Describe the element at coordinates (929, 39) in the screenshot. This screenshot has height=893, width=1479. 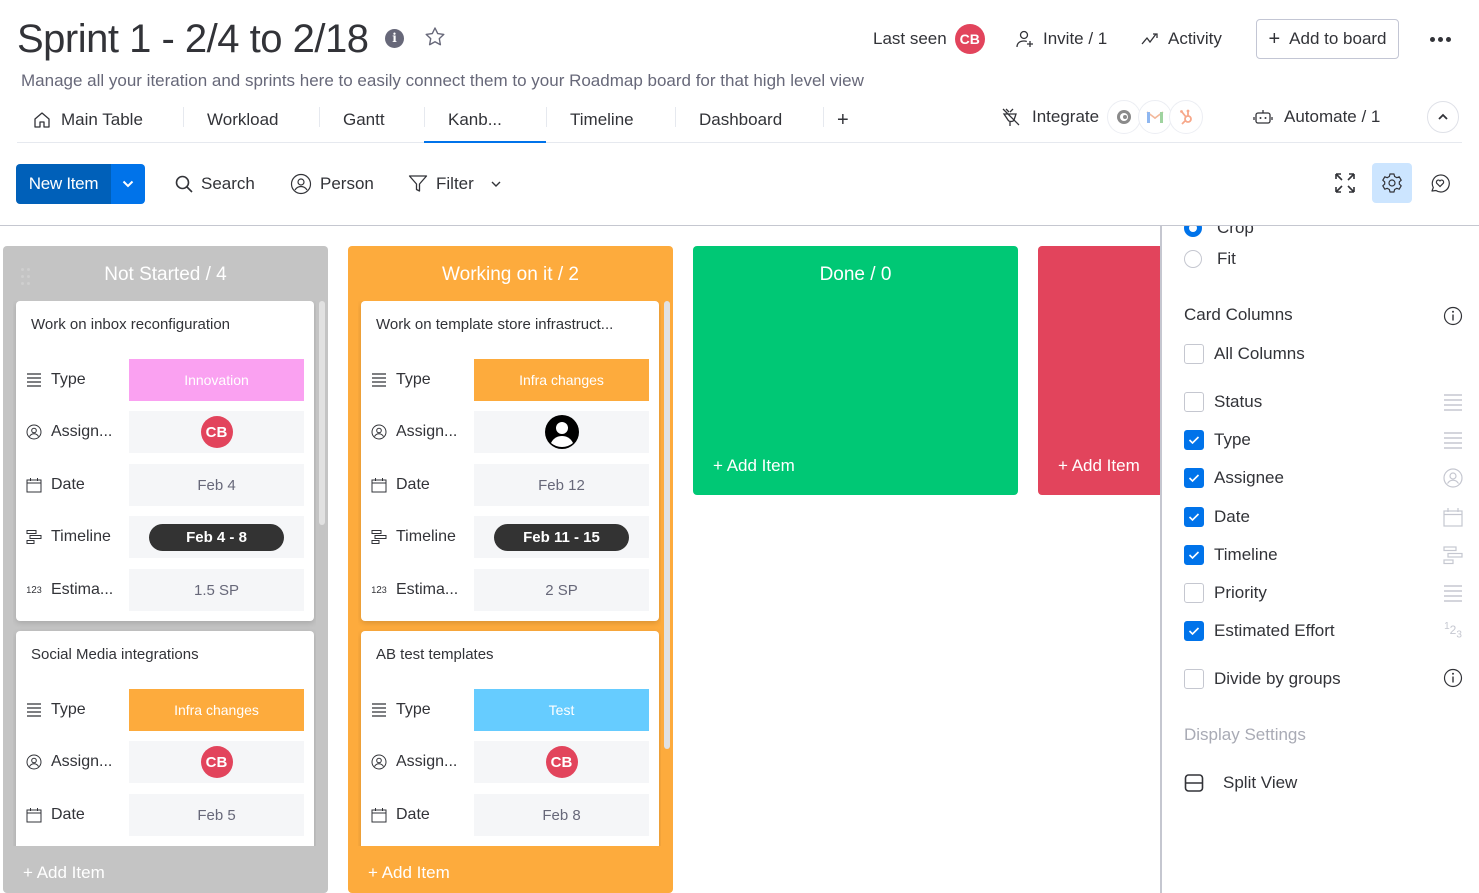
I see `last-seen-button: Last seen CB` at that location.